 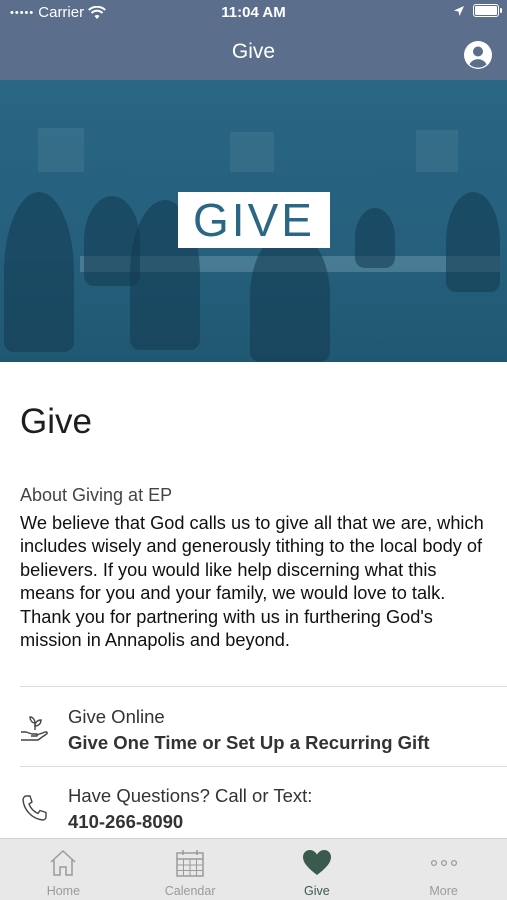 I want to click on tab-bar: Home Calendar Give More, so click(x=253, y=869).